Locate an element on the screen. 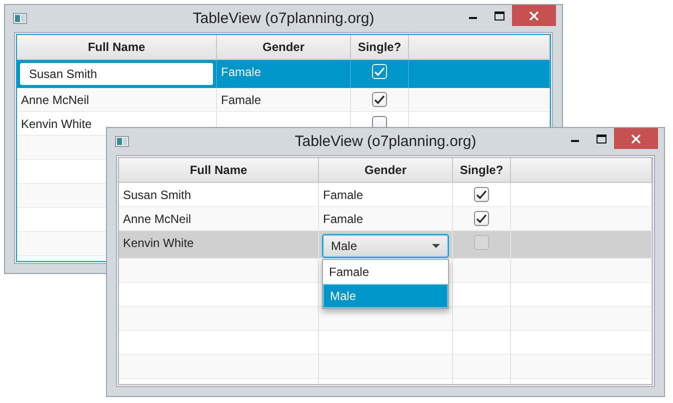 The height and width of the screenshot is (403, 673). gender-dropdown: Male is located at coordinates (385, 246).